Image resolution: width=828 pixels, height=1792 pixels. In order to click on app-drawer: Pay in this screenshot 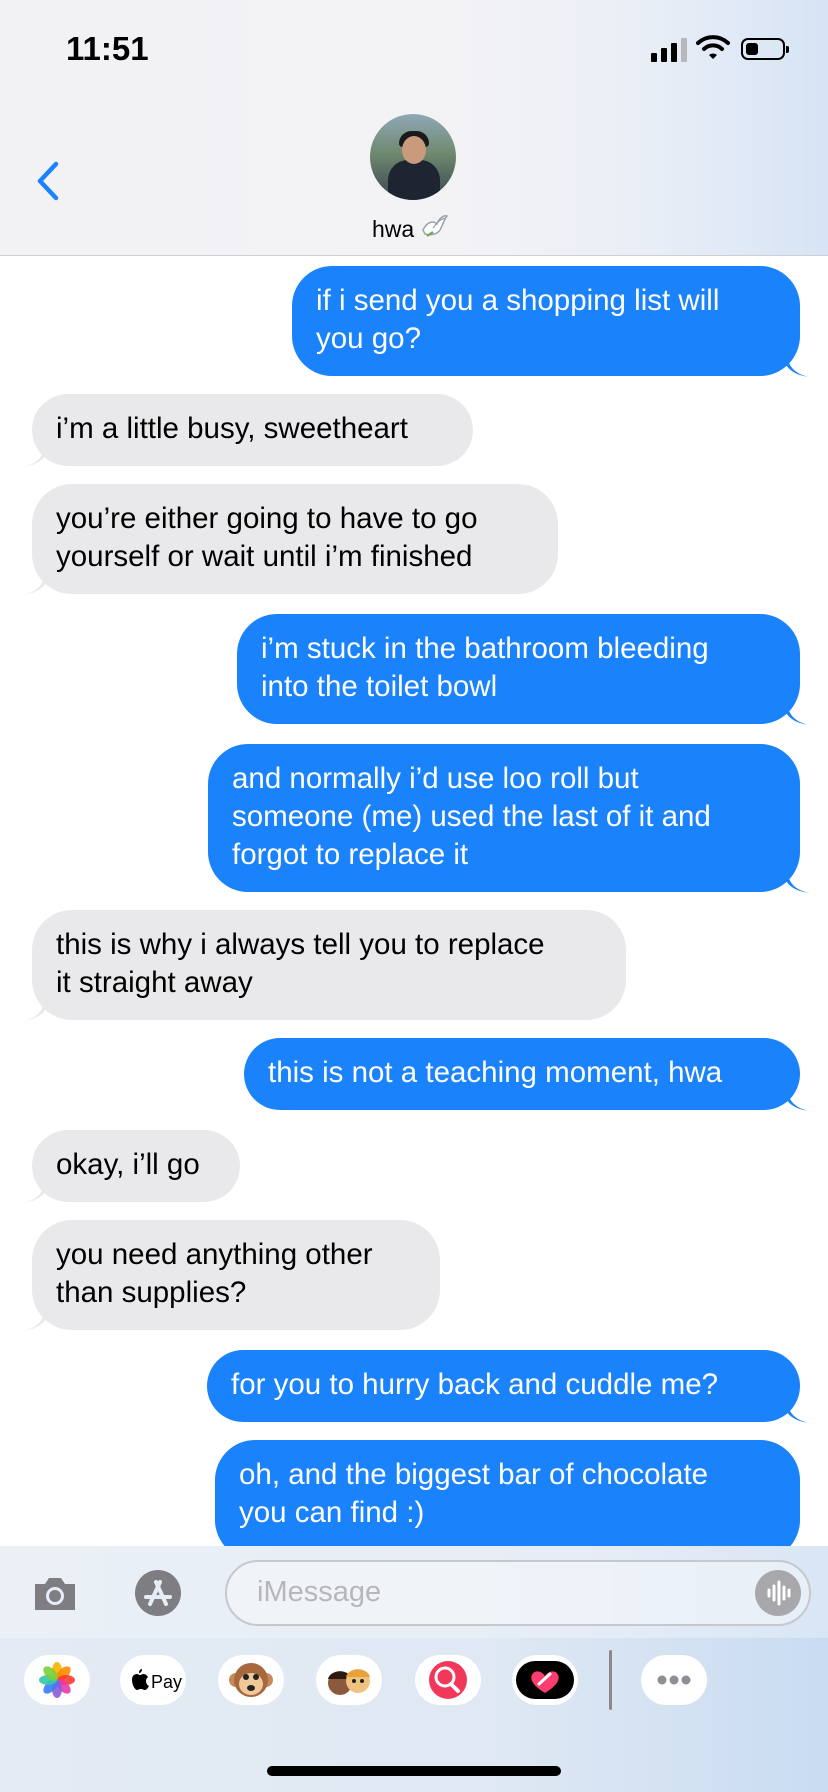, I will do `click(414, 1715)`.